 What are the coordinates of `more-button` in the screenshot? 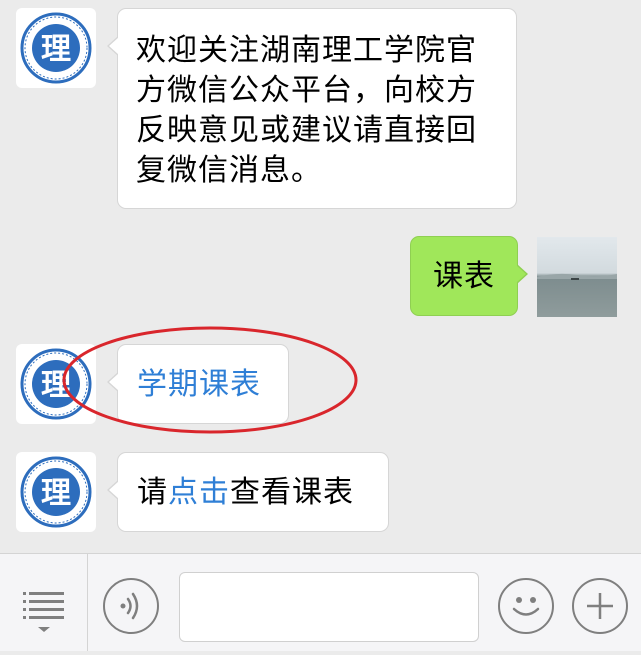 It's located at (600, 606).